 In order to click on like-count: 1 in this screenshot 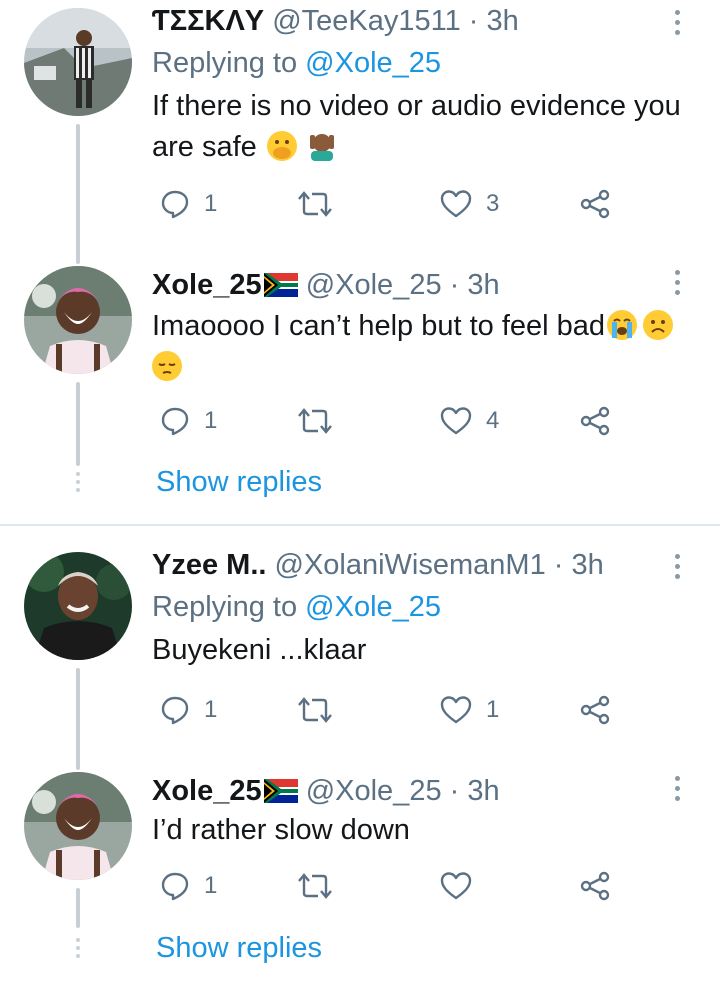, I will do `click(493, 709)`.